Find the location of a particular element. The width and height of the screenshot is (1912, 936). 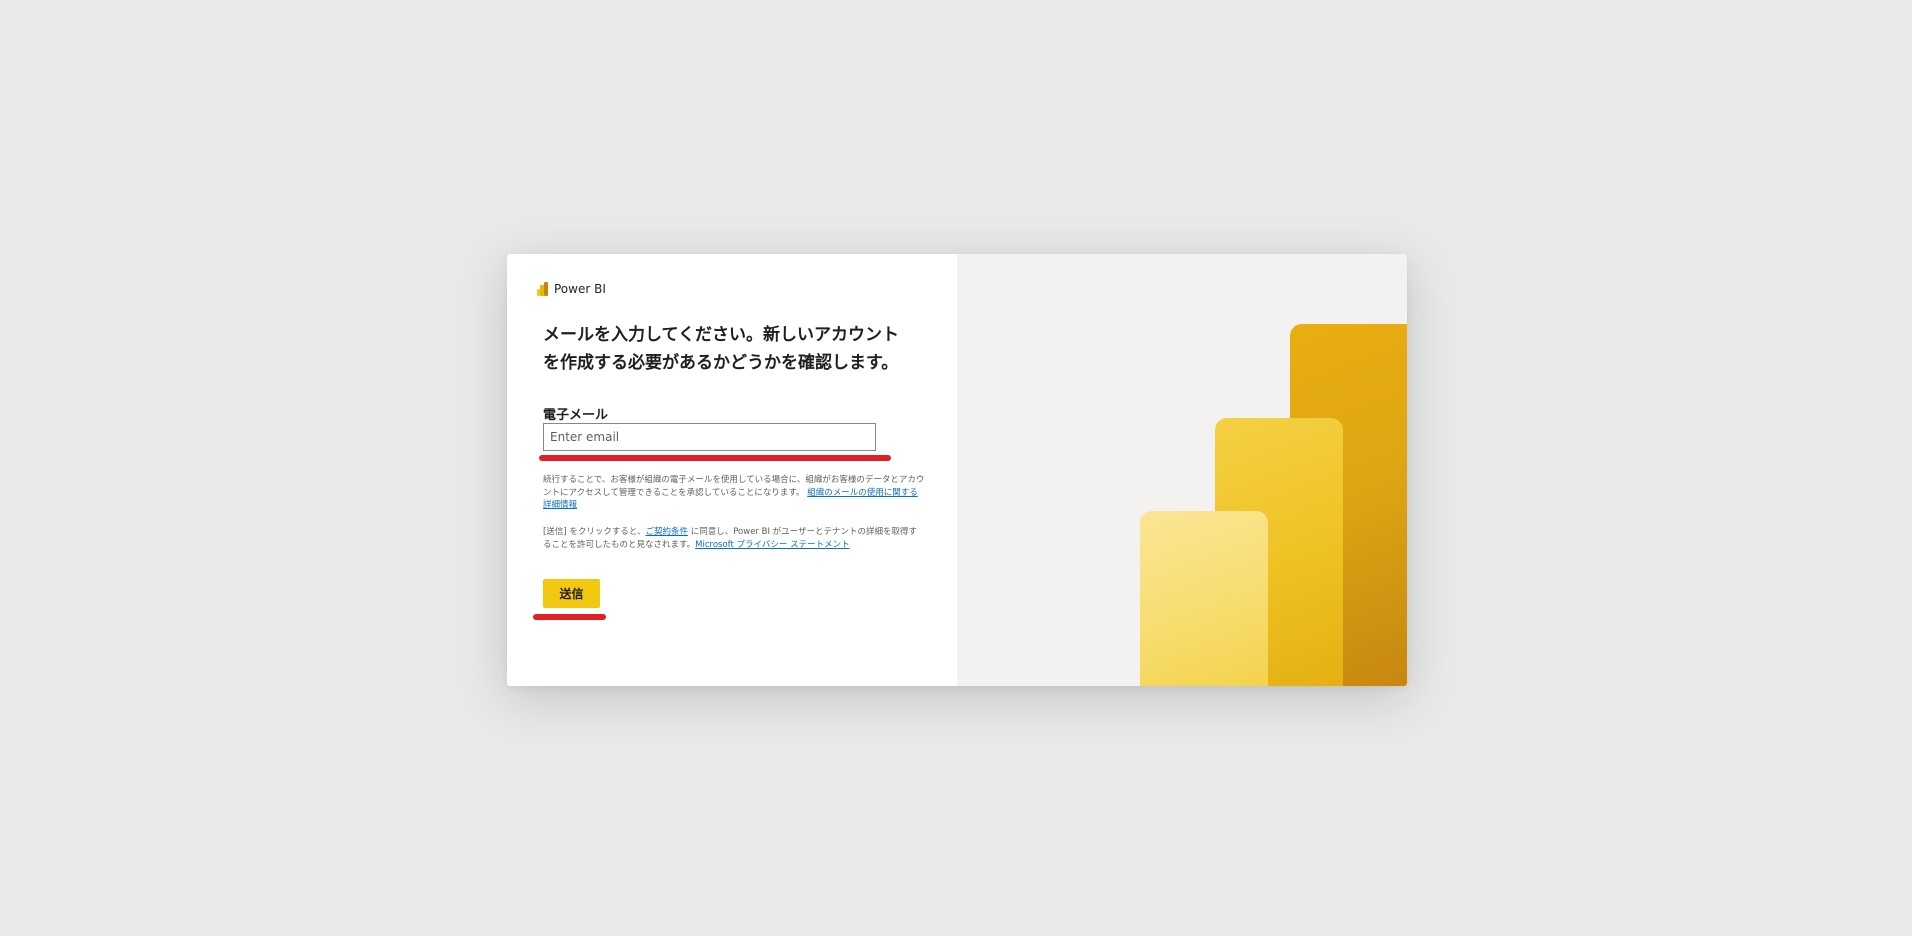

submit-button-highlight-annotation is located at coordinates (569, 617).